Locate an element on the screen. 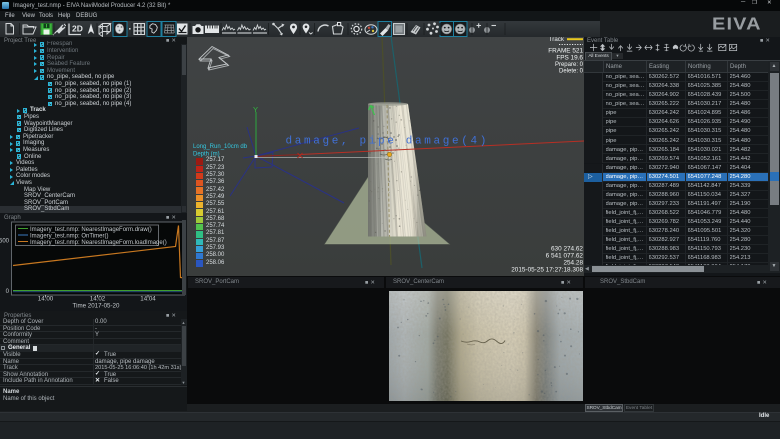 The height and width of the screenshot is (439, 780). svg-text: Delete: 0 is located at coordinates (571, 72).